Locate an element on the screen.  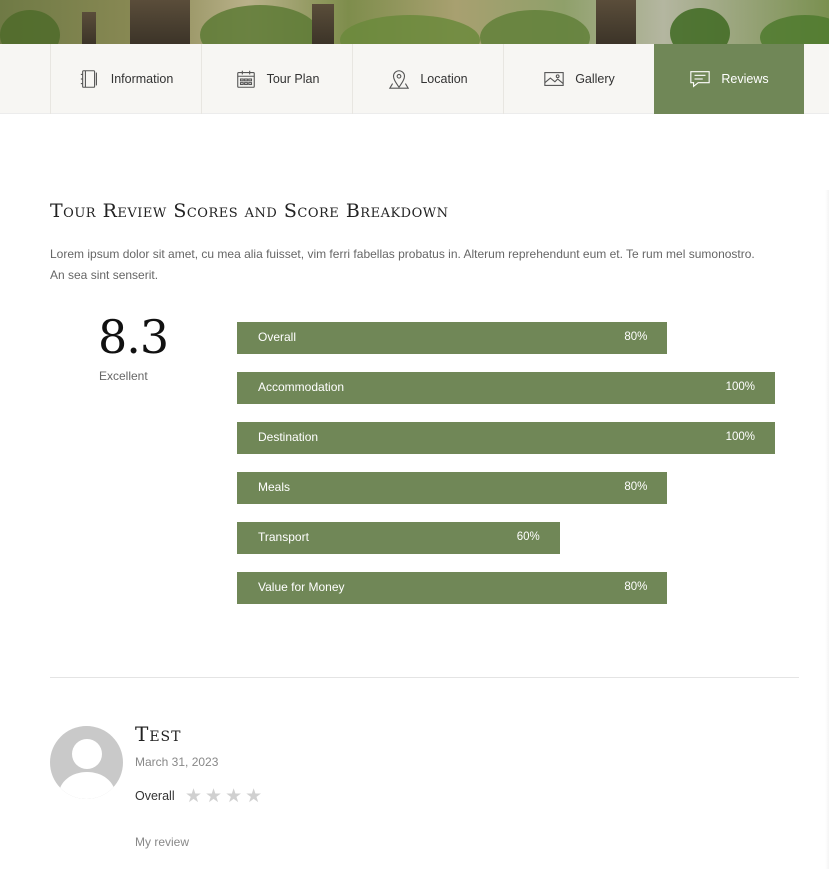
tab-gallery: Gallery is located at coordinates (578, 79).